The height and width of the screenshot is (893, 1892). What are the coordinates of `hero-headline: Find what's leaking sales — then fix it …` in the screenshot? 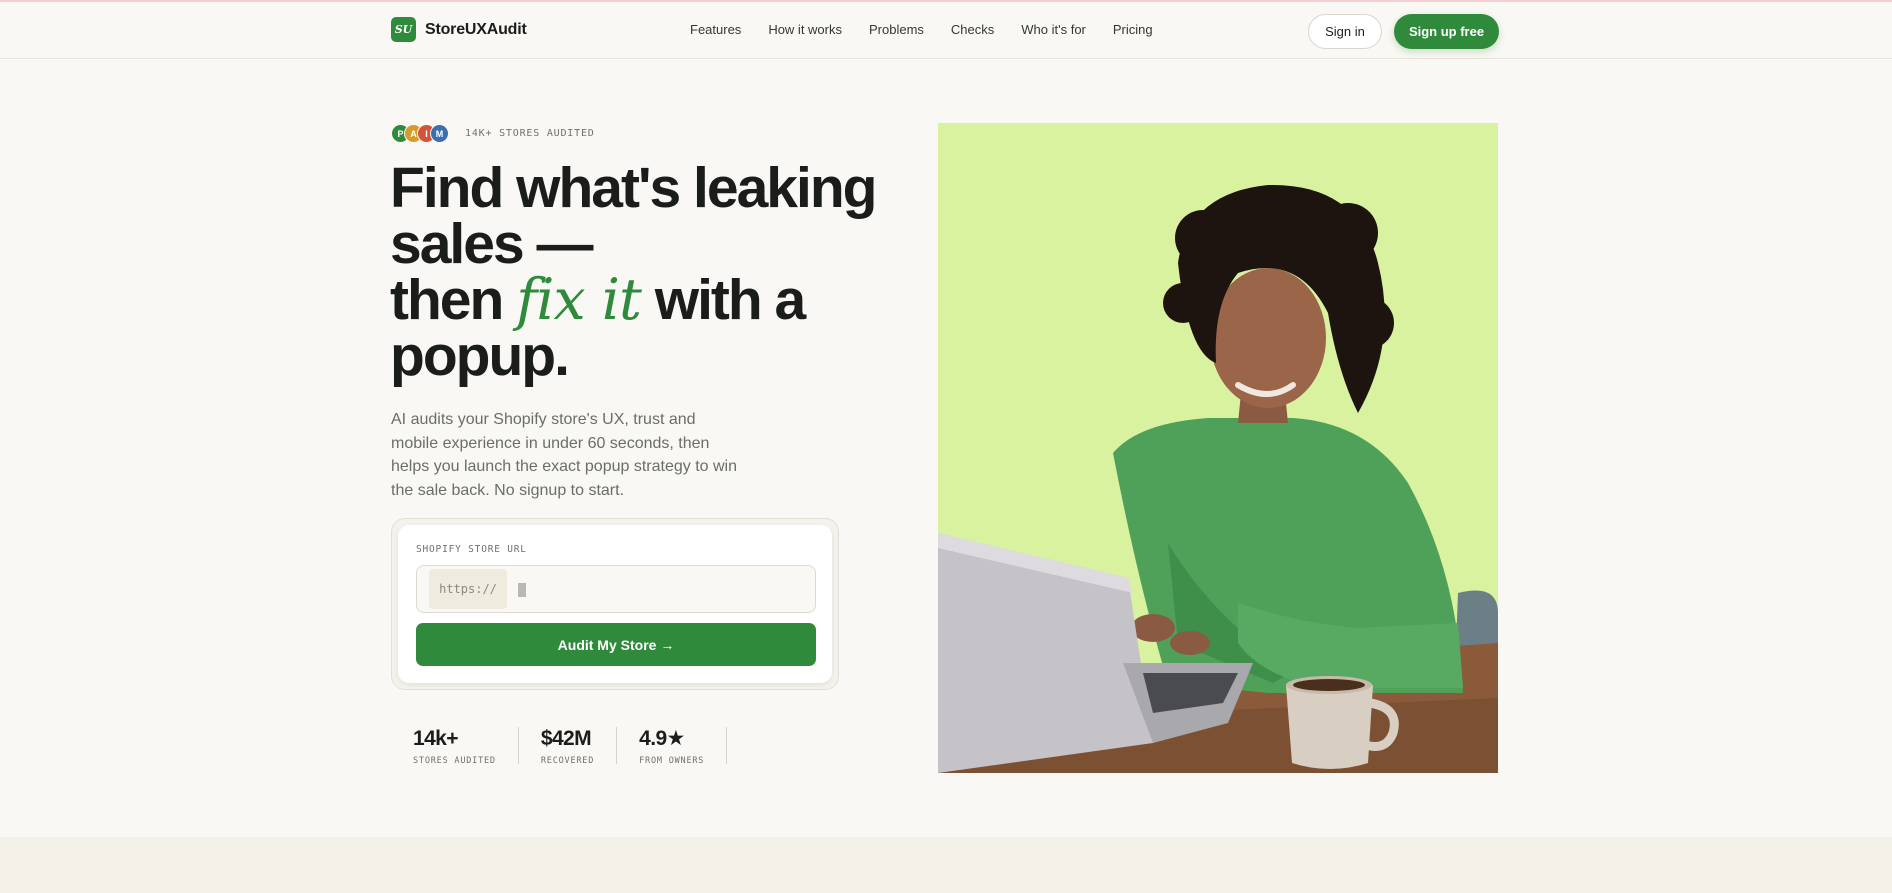 It's located at (640, 272).